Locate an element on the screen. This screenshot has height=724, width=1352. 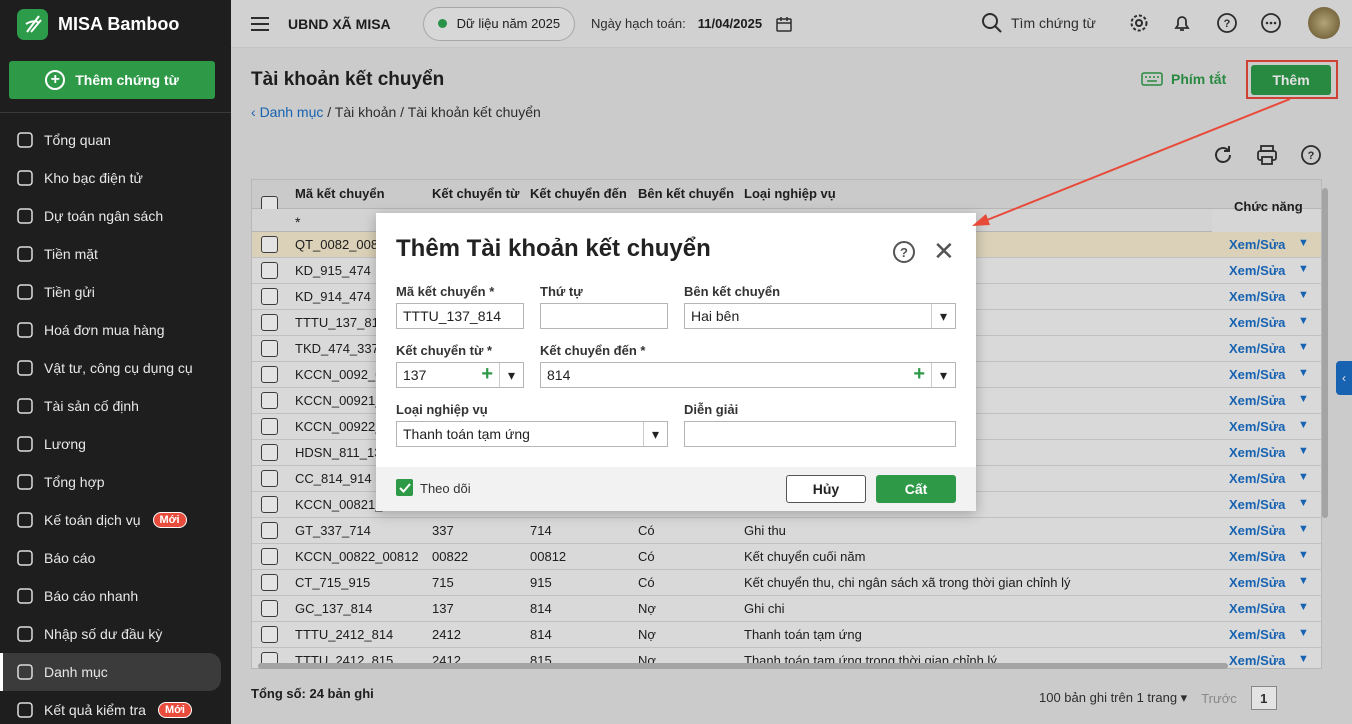
cash-icon is located at coordinates (25, 254).